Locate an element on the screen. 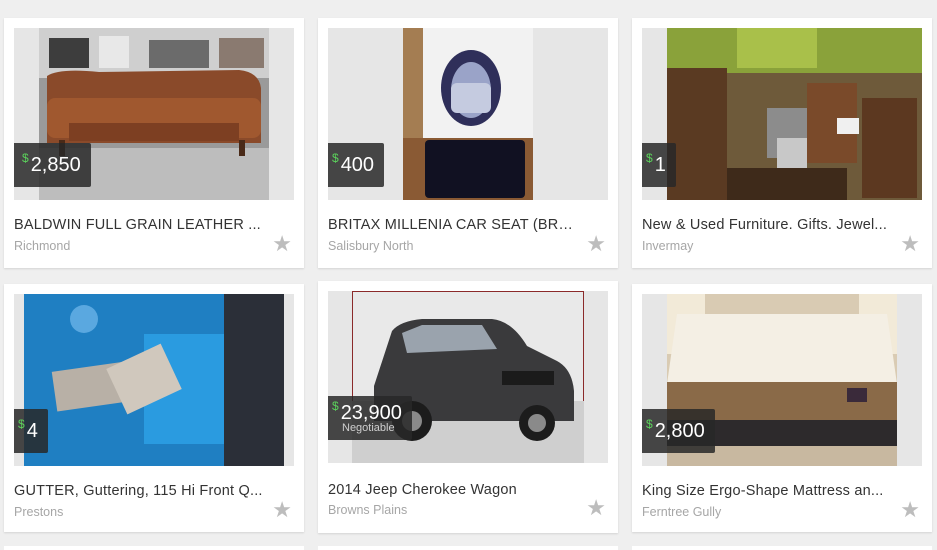 The image size is (937, 550). listing-location: Invermay is located at coordinates (668, 246).